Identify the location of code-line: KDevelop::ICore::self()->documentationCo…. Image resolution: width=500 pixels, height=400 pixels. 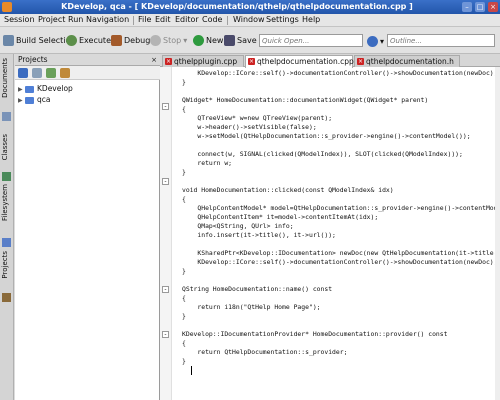
(339, 73).